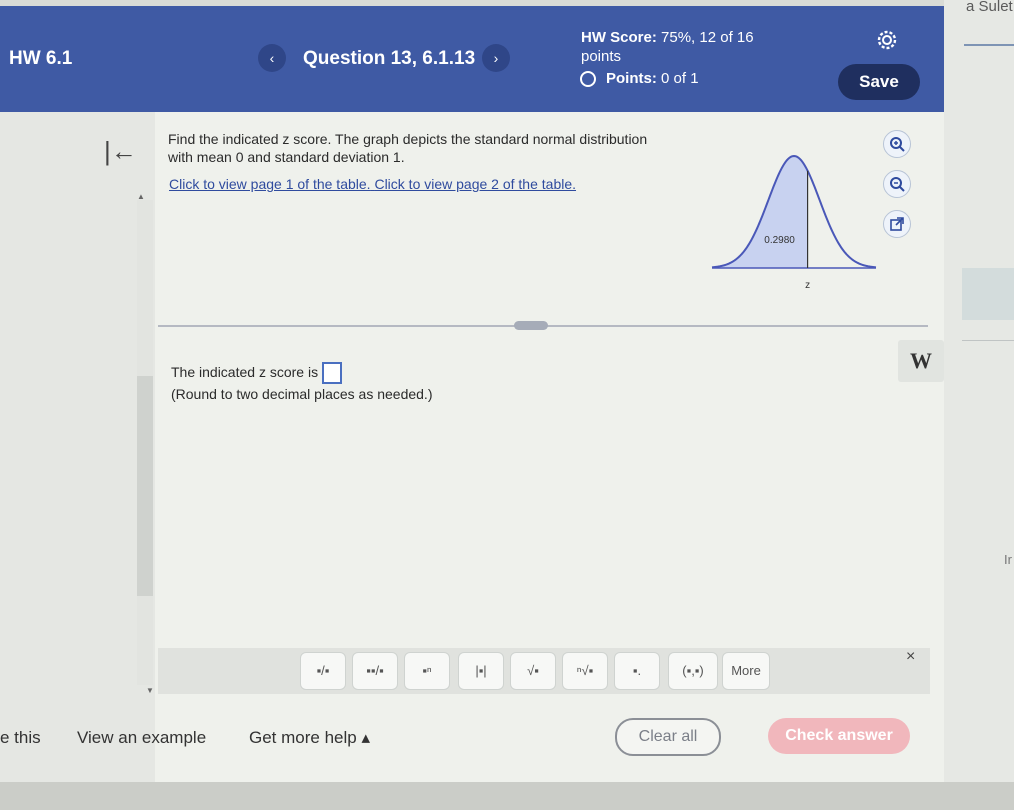 This screenshot has height=810, width=1014. I want to click on scroll-up-arrow-icon: ▲, so click(141, 196).